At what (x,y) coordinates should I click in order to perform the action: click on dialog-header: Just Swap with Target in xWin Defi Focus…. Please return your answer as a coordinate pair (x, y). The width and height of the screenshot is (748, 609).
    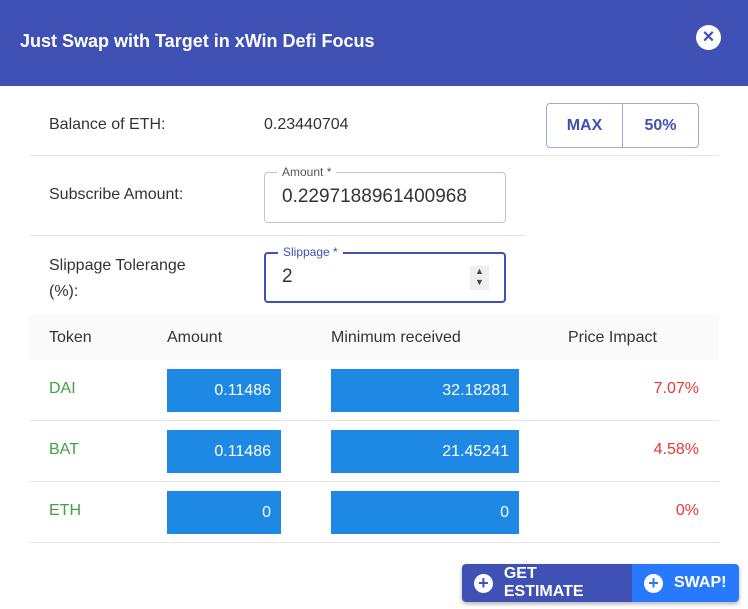
    Looking at the image, I should click on (374, 43).